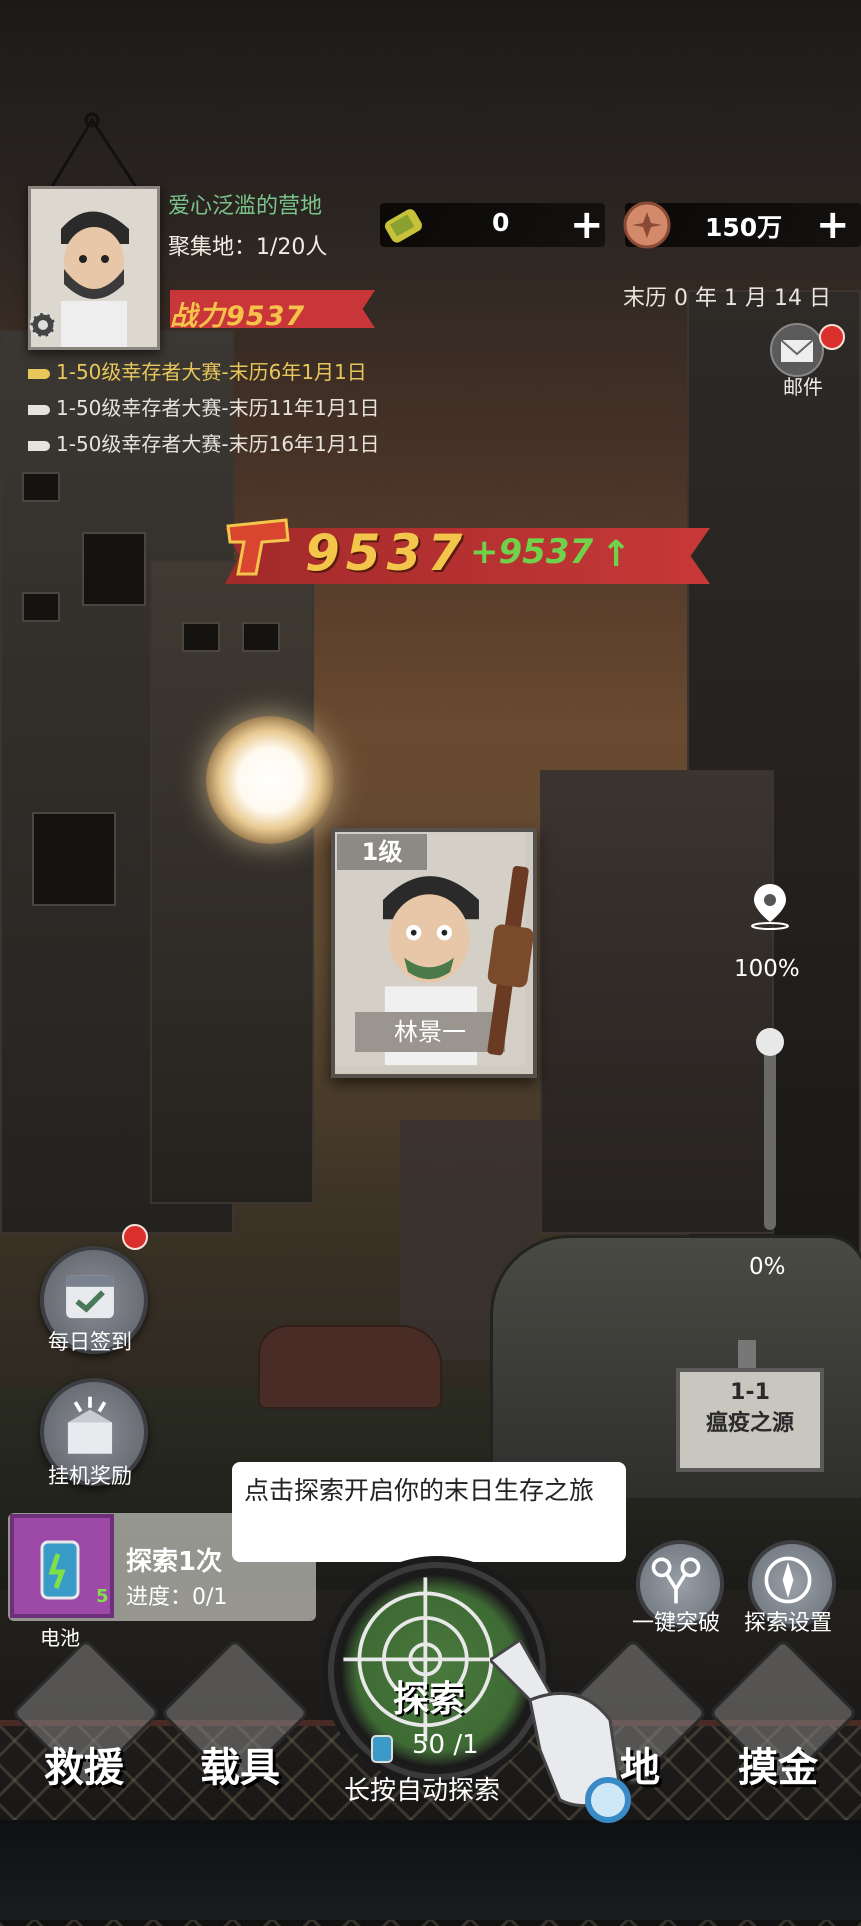 This screenshot has width=861, height=1926. Describe the element at coordinates (832, 337) in the screenshot. I see `mail-notification-dot` at that location.